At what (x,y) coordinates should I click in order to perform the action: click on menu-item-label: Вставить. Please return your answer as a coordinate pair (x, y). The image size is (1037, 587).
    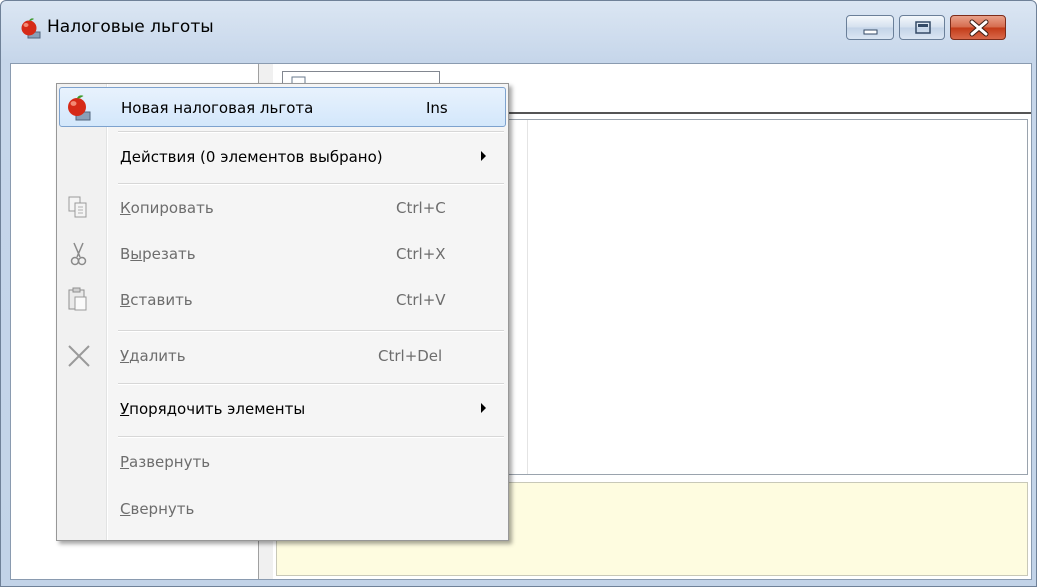
    Looking at the image, I should click on (156, 300).